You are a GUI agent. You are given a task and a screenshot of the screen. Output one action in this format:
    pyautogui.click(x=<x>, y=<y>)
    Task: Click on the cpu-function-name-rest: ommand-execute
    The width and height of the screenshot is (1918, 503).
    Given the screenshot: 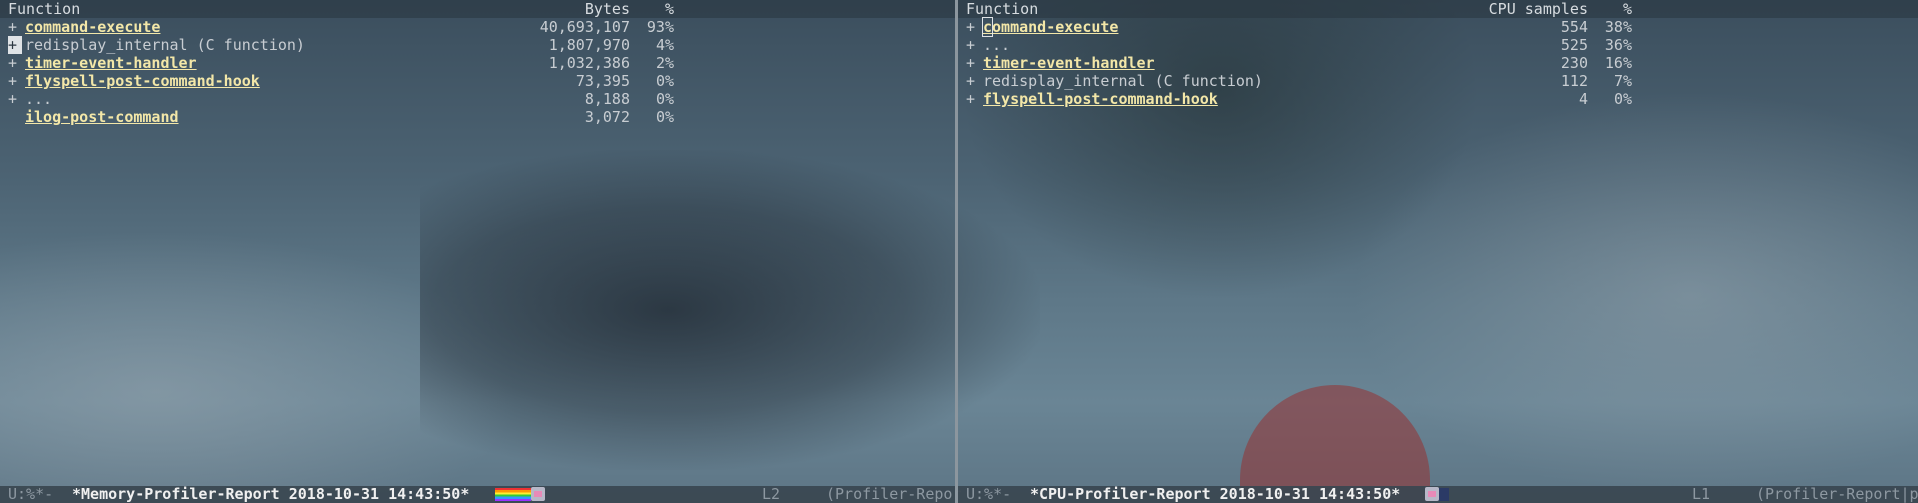 What is the action you would take?
    pyautogui.click(x=1055, y=27)
    